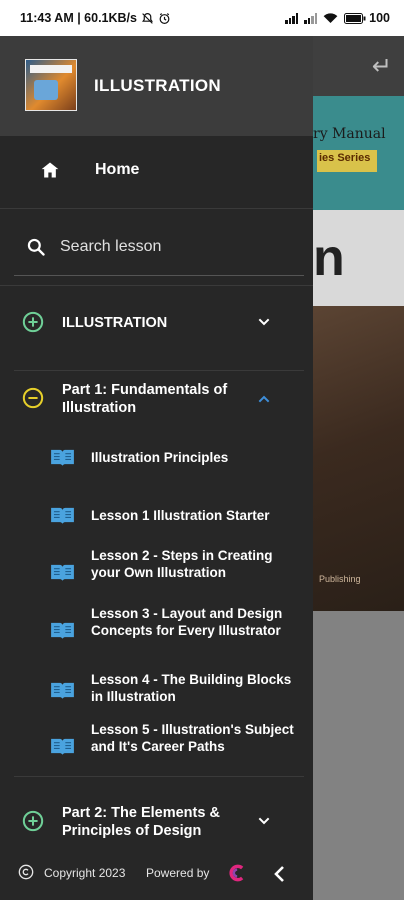 The width and height of the screenshot is (404, 900). Describe the element at coordinates (264, 399) in the screenshot. I see `chevron-up-icon` at that location.